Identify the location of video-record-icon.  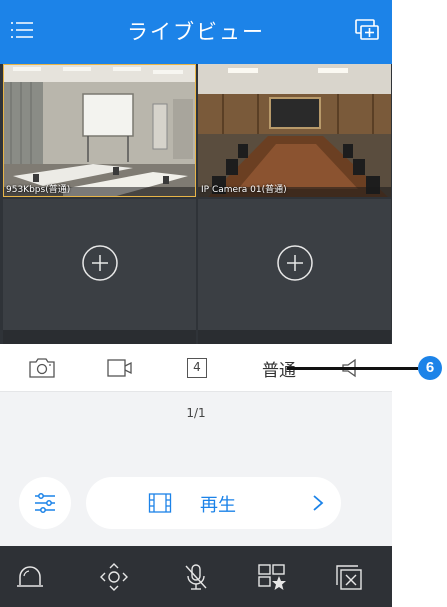
(119, 368).